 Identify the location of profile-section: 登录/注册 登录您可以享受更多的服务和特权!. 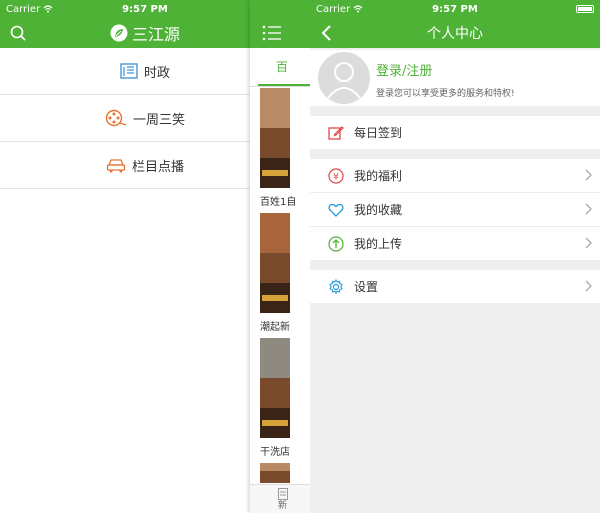
(455, 78).